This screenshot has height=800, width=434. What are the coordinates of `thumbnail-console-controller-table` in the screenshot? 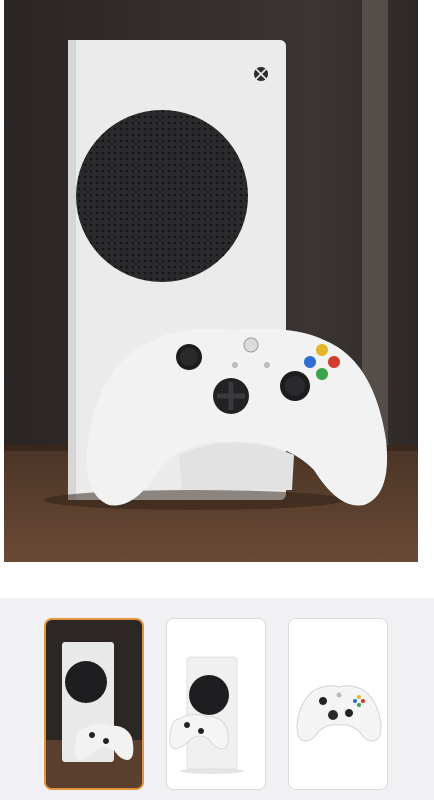 It's located at (94, 704).